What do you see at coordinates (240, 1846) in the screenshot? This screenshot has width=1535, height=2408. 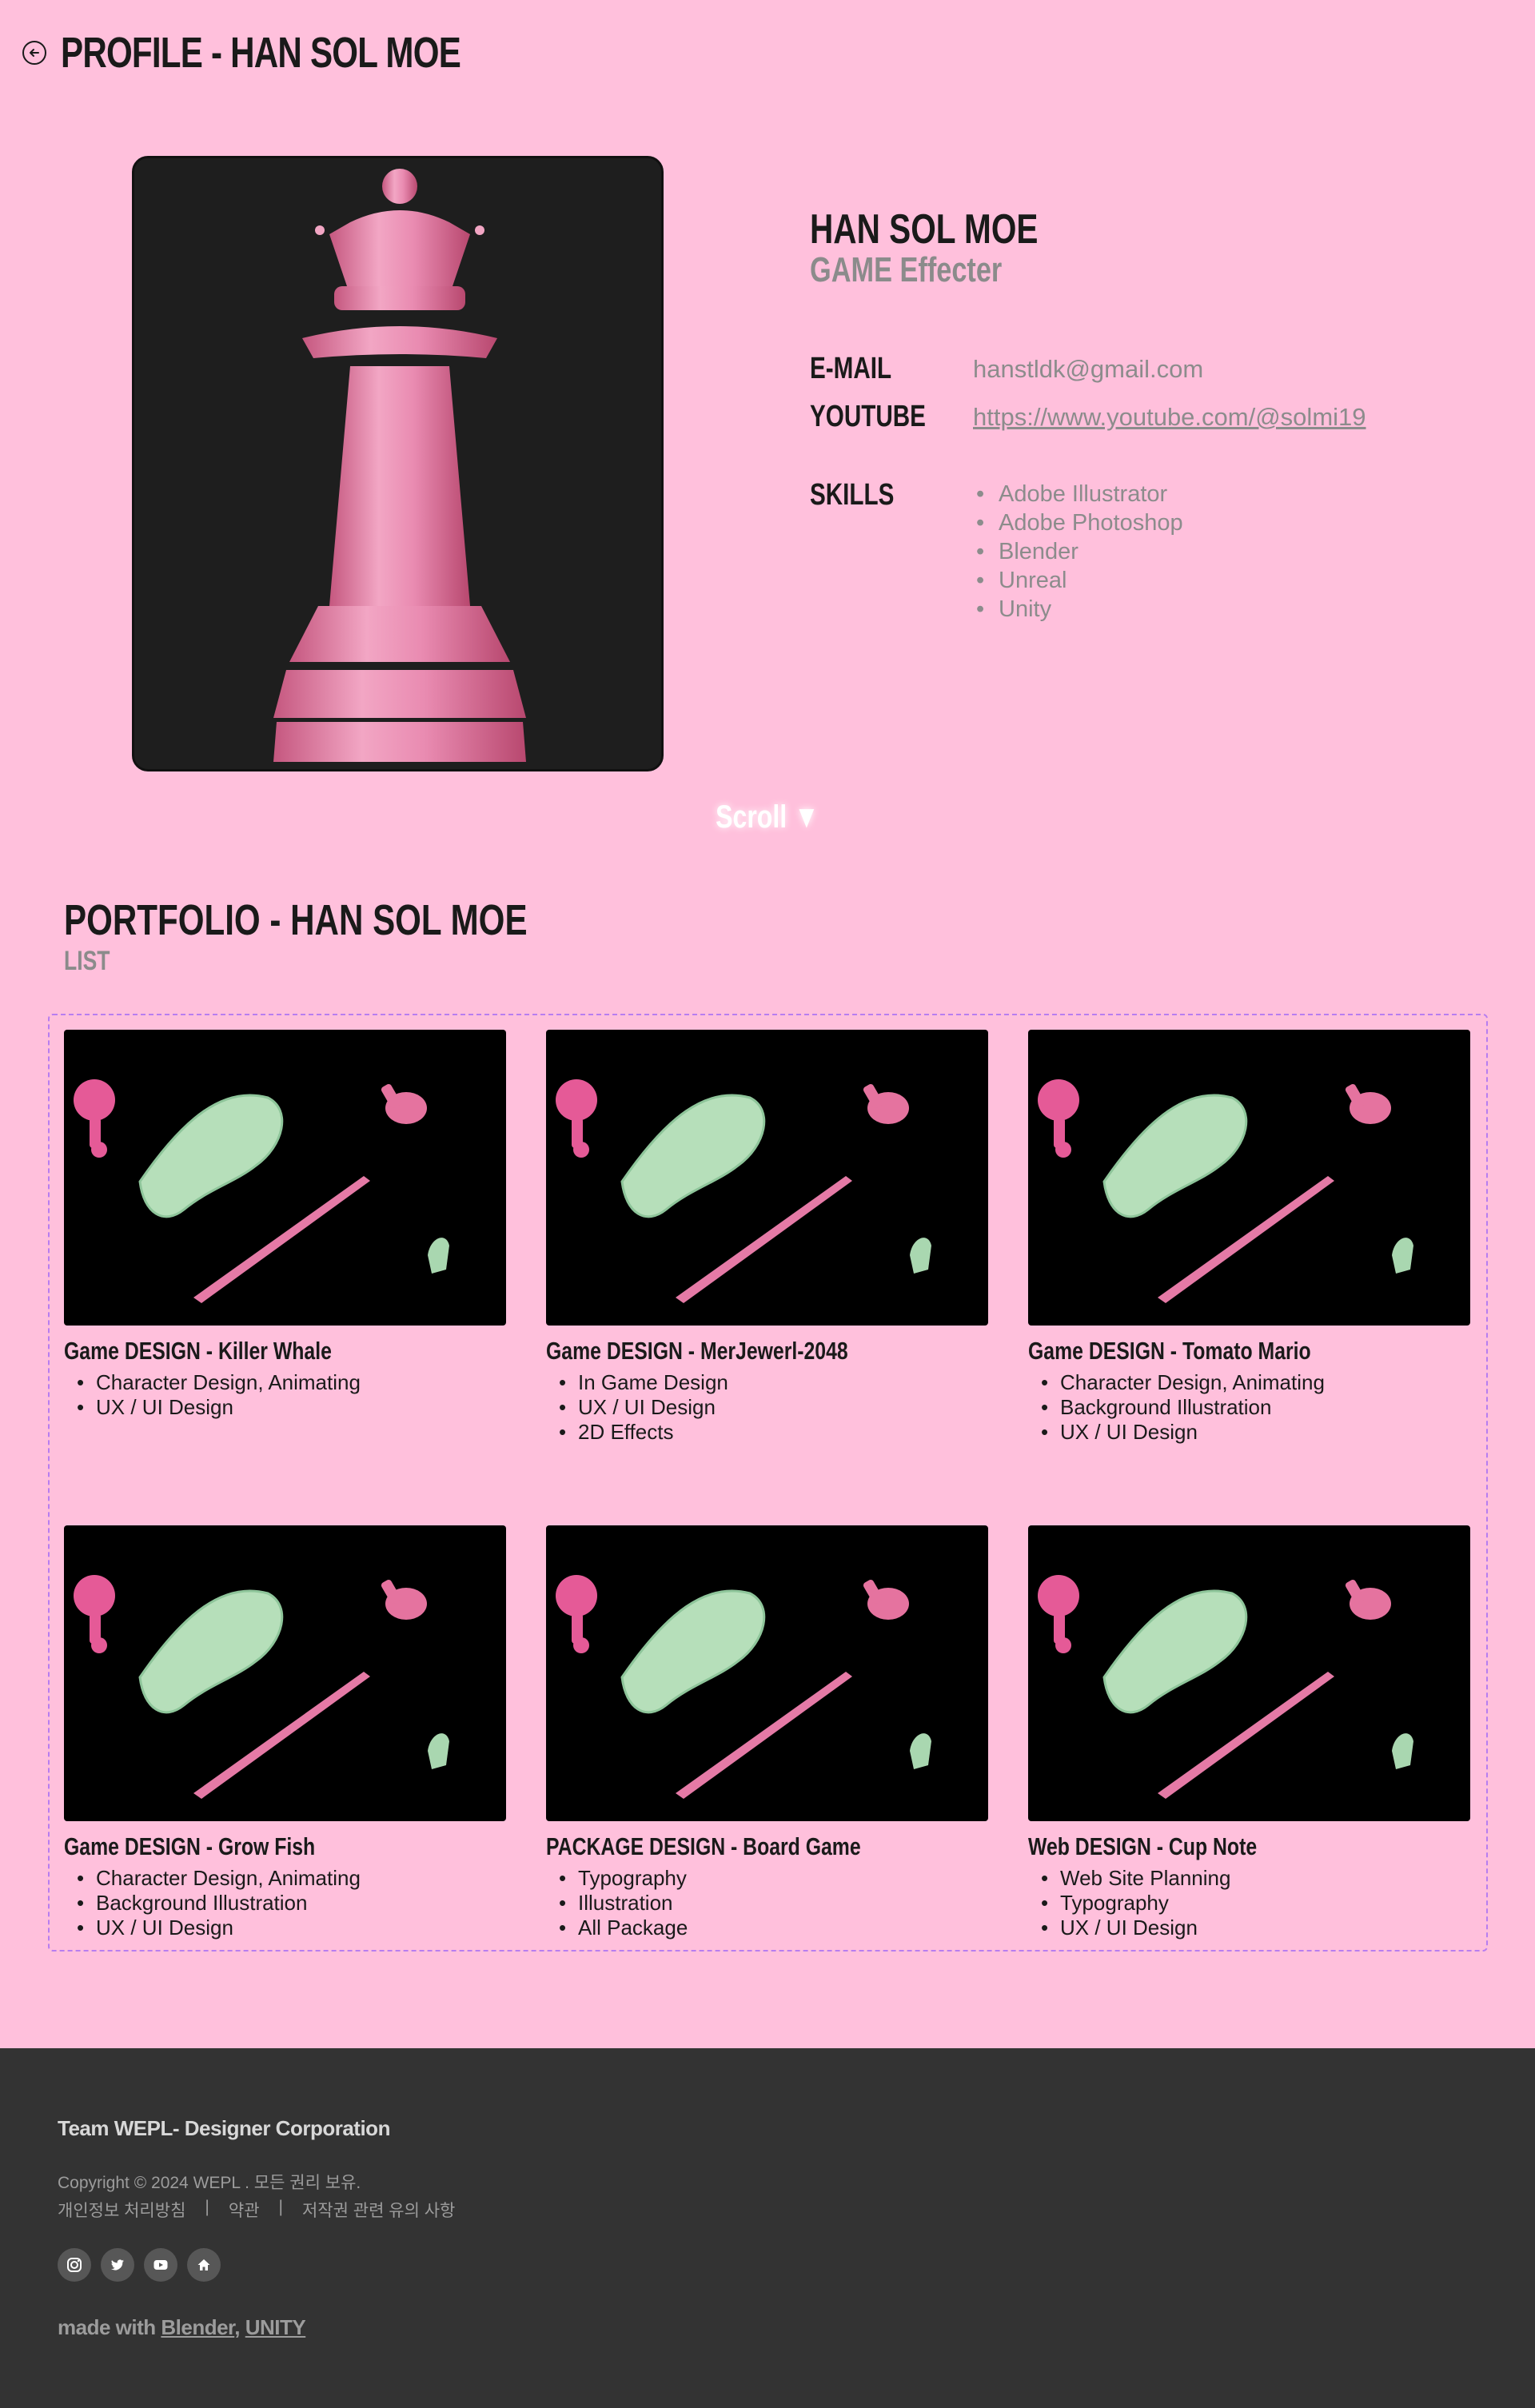 I see `card-title: Game DESIGN - Grow Fish` at bounding box center [240, 1846].